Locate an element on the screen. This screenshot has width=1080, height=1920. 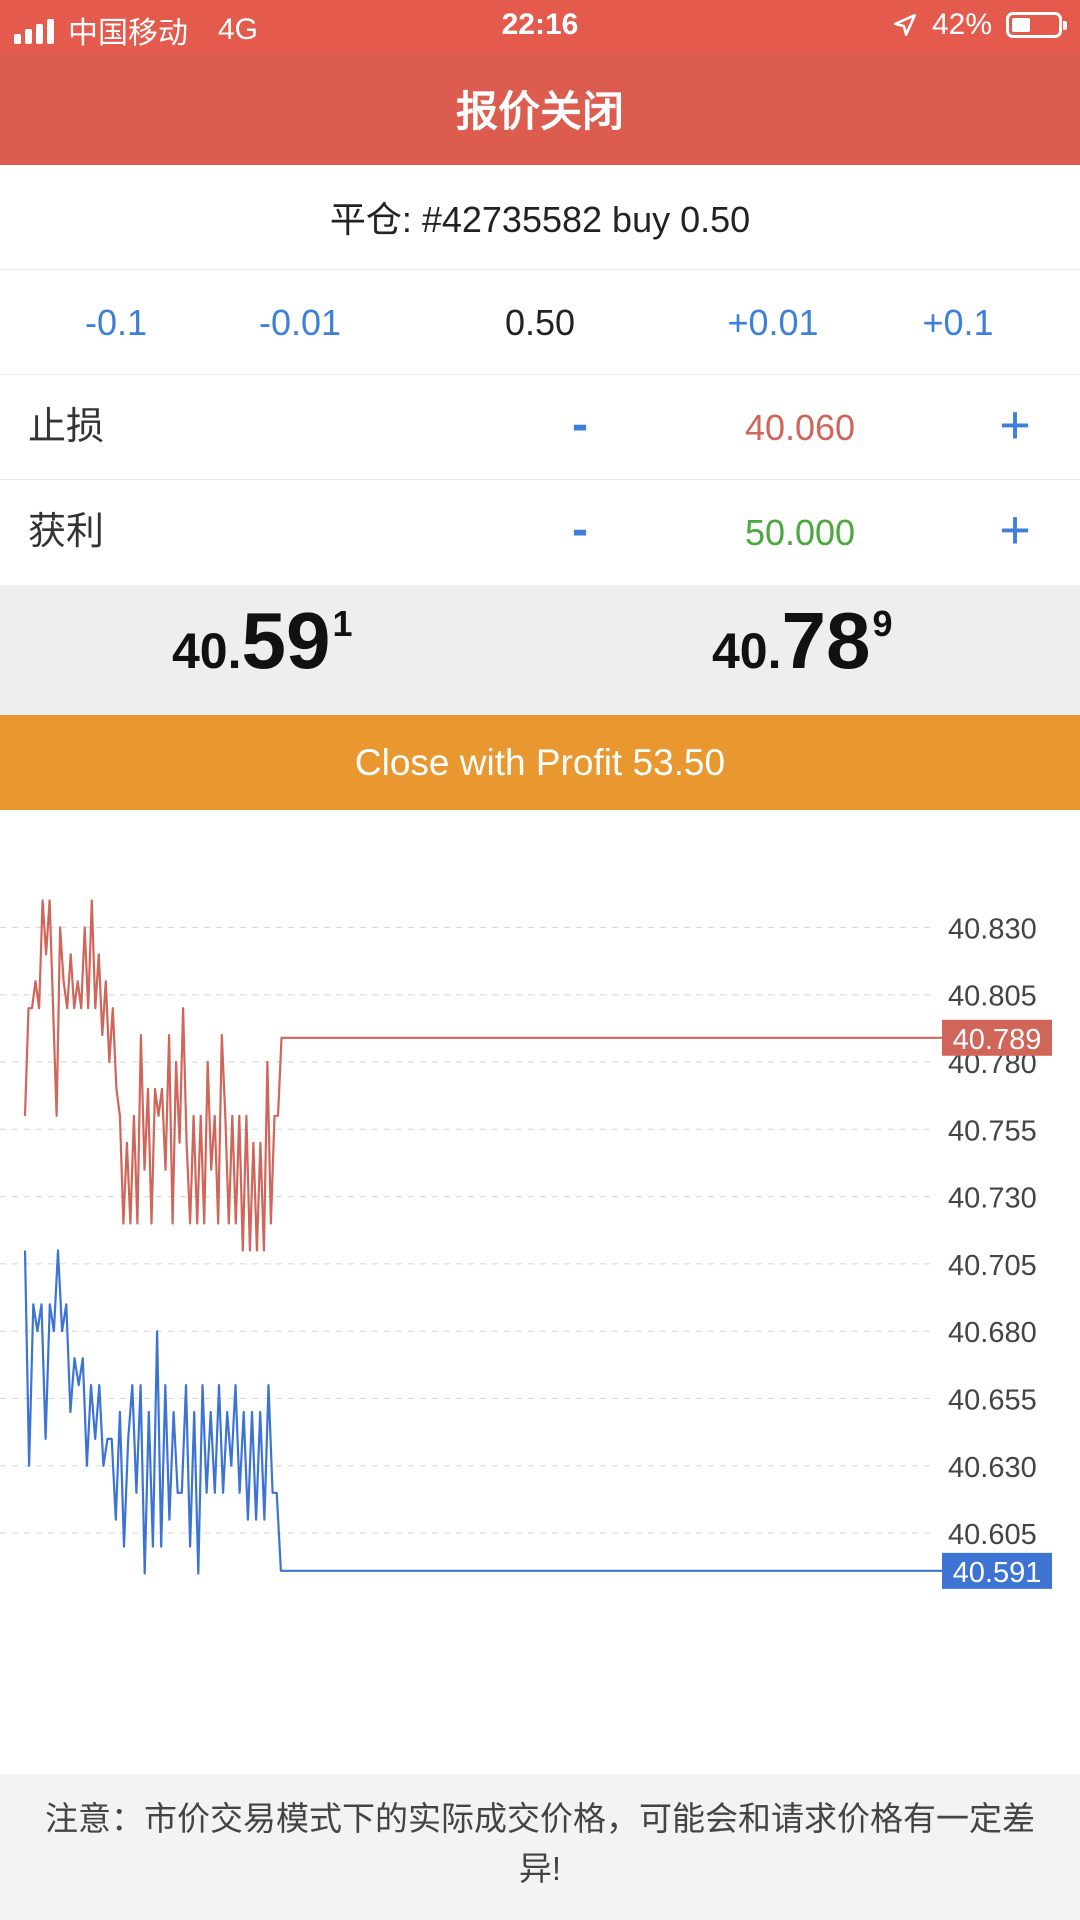
status-bar: 中国移动 4G 22:16 42% is located at coordinates (540, 26).